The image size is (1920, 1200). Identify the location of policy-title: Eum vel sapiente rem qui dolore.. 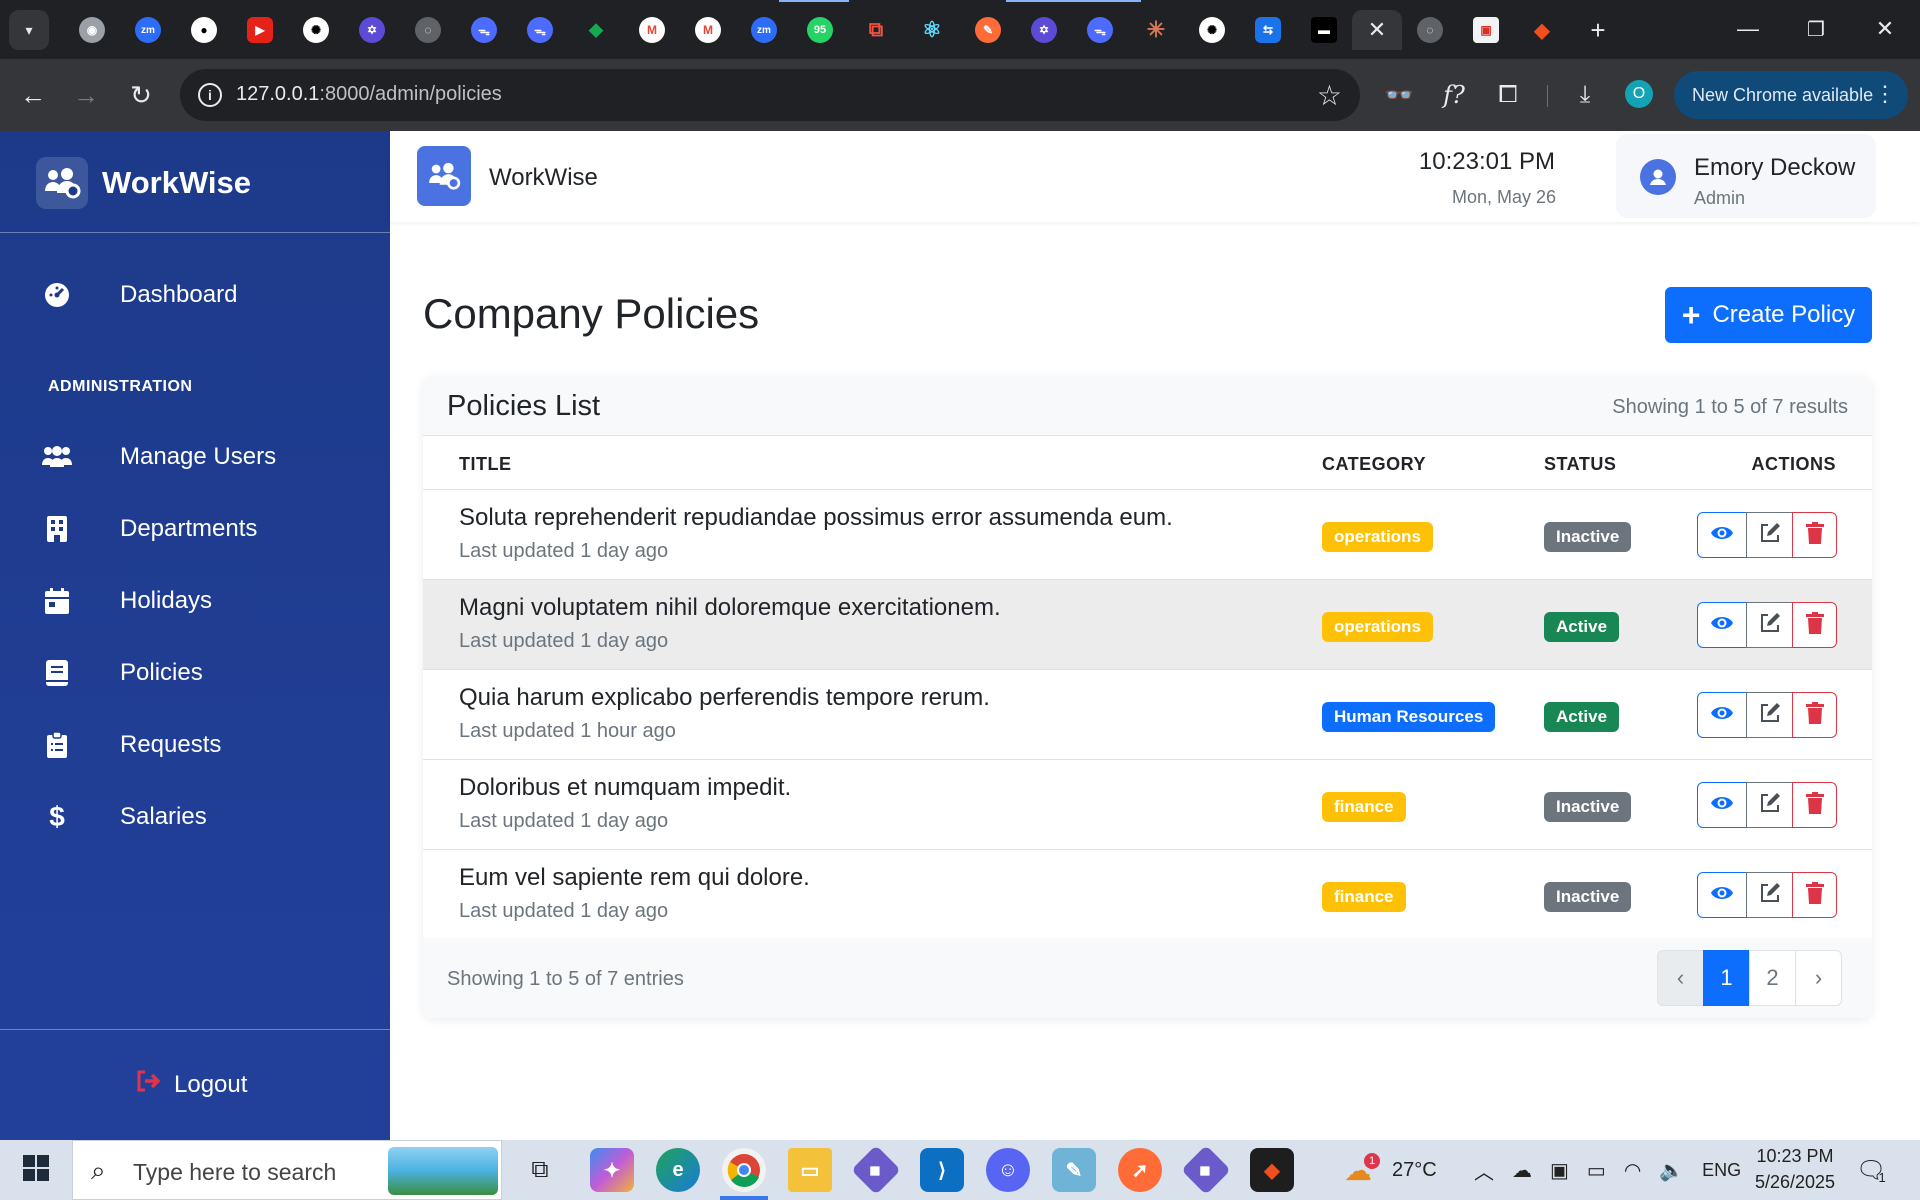
(634, 878).